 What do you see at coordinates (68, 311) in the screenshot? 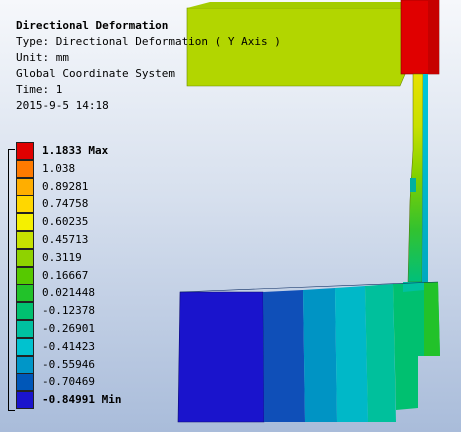
I see `legend-label: -0.12378` at bounding box center [68, 311].